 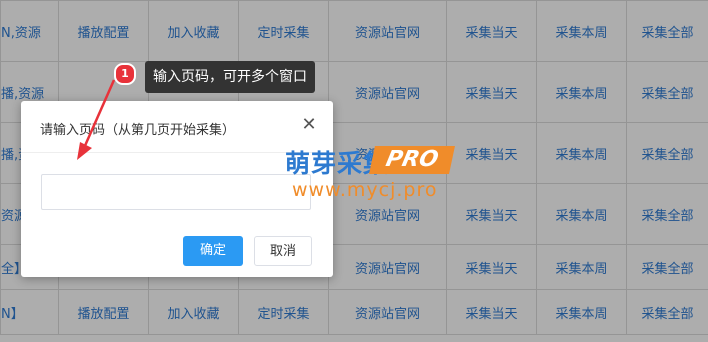 What do you see at coordinates (230, 77) in the screenshot?
I see `annotation-tooltip: 输入页码，可开多个窗口` at bounding box center [230, 77].